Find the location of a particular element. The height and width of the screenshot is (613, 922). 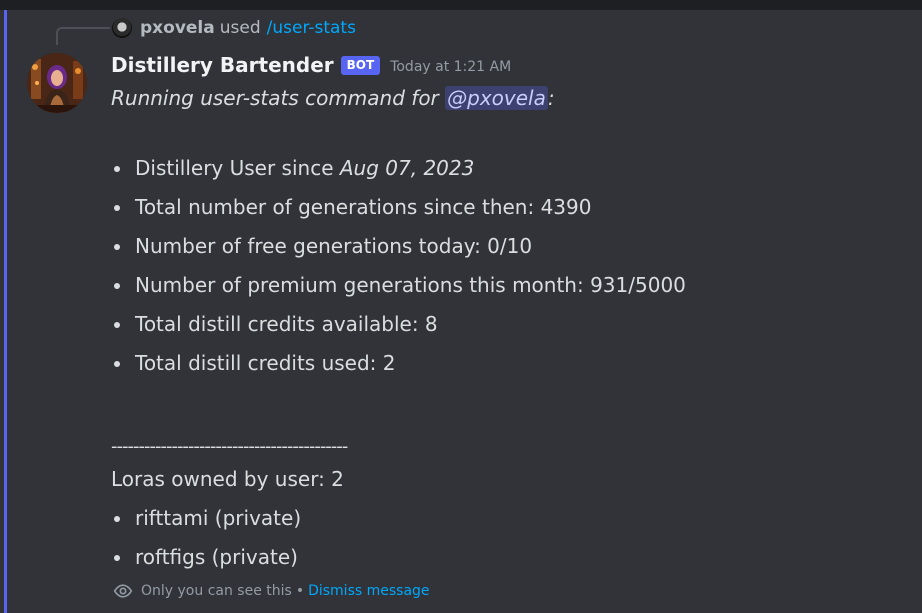

reply-spine is located at coordinates (83, 36).